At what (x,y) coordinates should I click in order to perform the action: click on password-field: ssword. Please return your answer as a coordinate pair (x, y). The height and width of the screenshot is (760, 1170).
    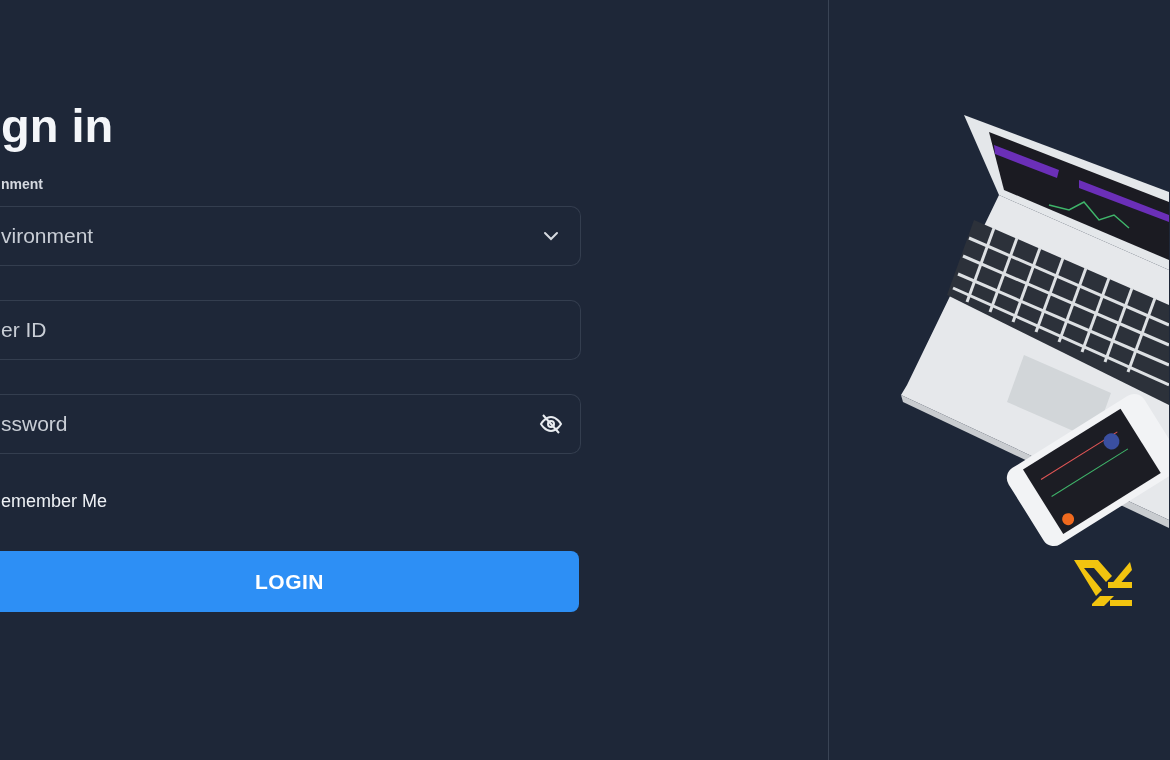
    Looking at the image, I should click on (290, 424).